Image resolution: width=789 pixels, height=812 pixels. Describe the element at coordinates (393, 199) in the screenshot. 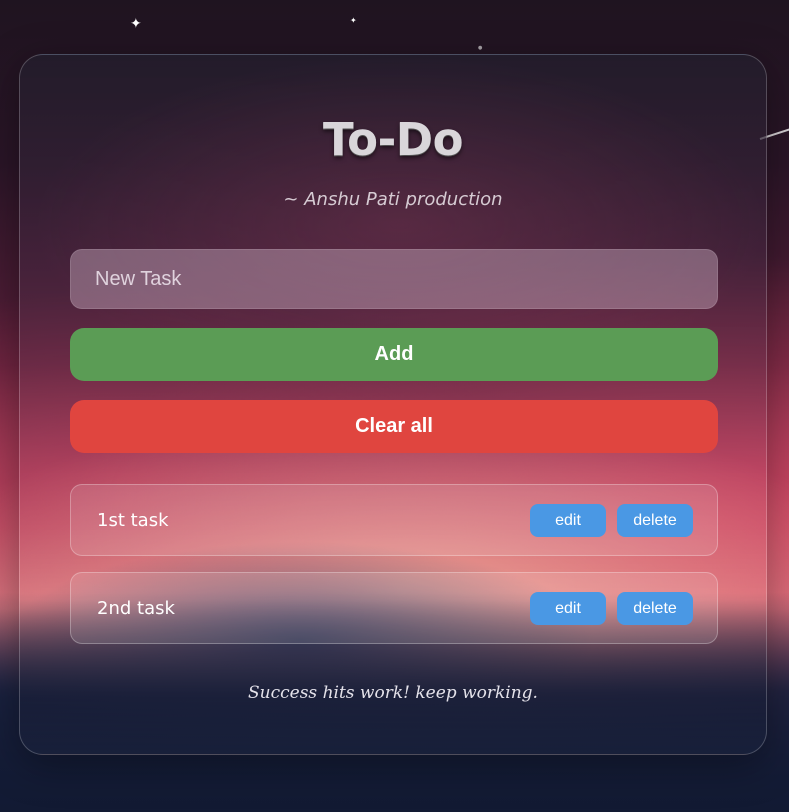

I see `app-subtitle: ~ Anshu Pati production` at that location.